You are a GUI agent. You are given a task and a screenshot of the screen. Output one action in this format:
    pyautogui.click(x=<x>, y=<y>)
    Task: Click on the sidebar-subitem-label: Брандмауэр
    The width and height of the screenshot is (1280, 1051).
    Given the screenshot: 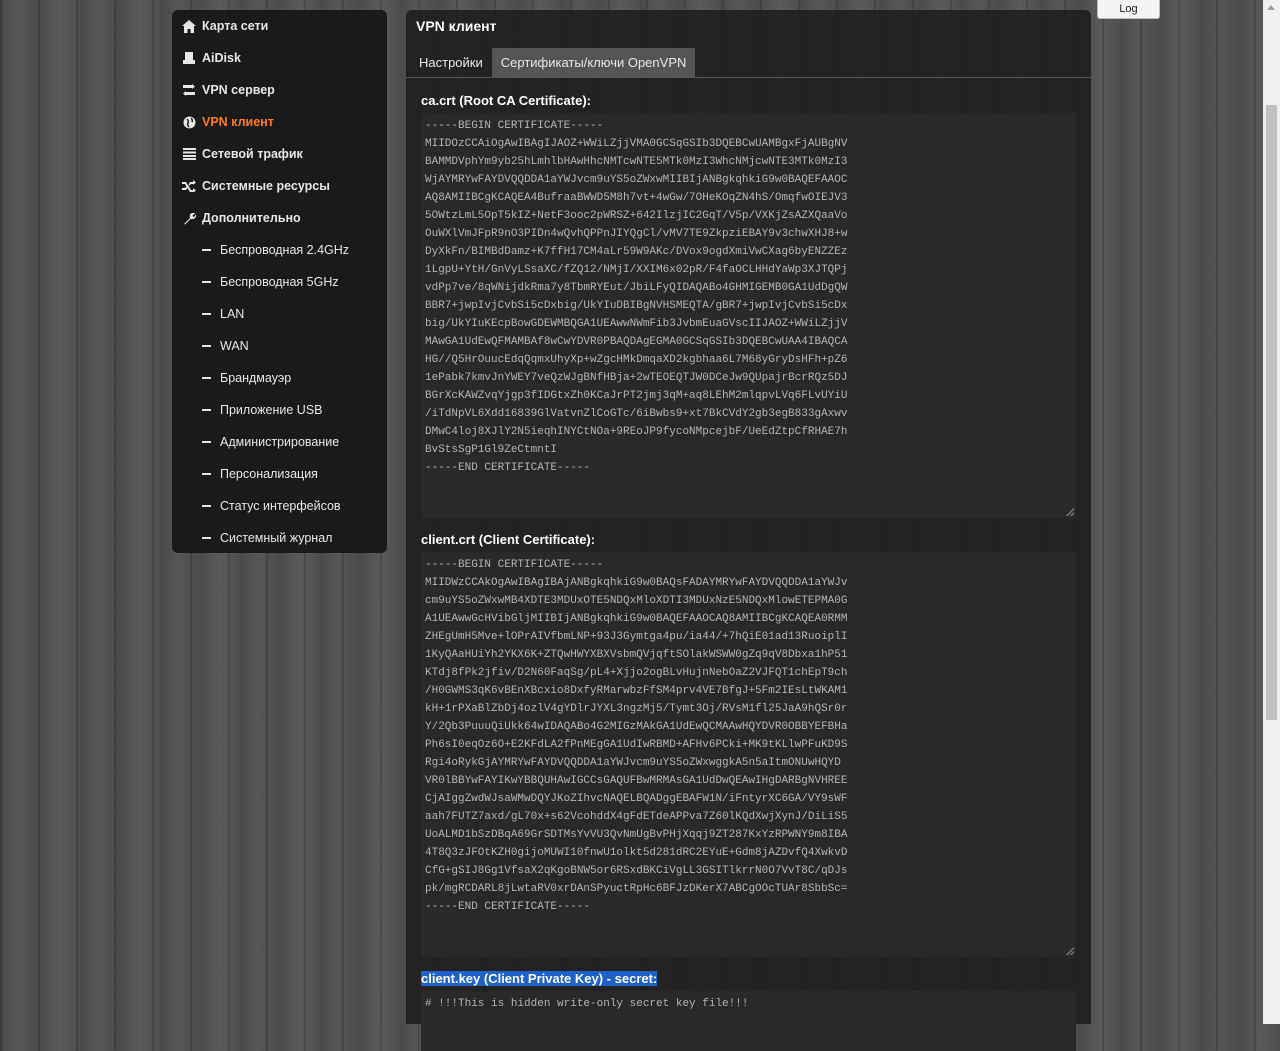 What is the action you would take?
    pyautogui.click(x=256, y=378)
    